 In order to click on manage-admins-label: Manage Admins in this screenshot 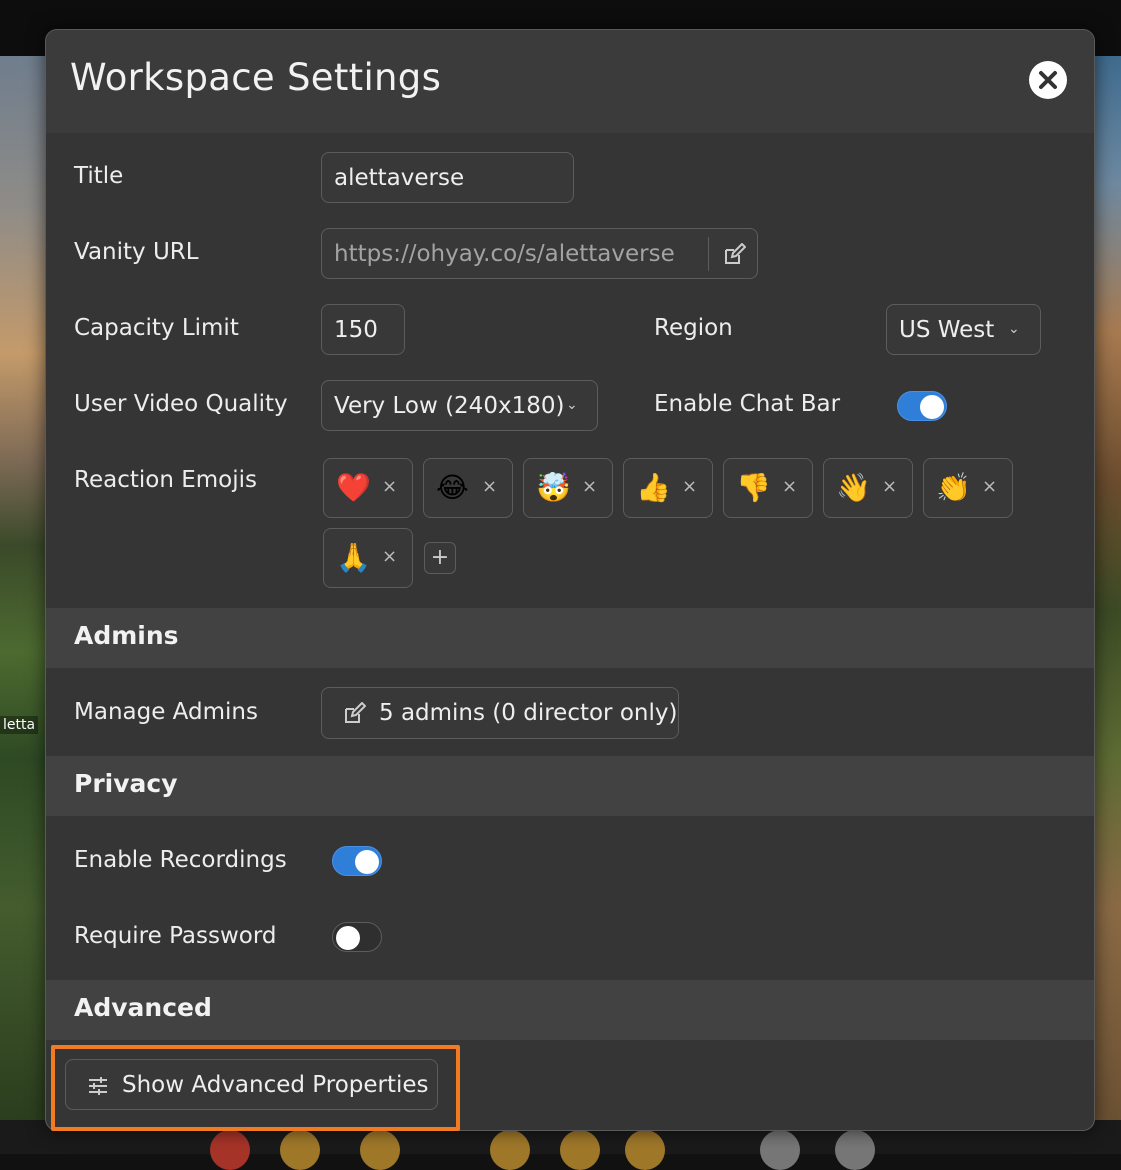, I will do `click(166, 712)`.